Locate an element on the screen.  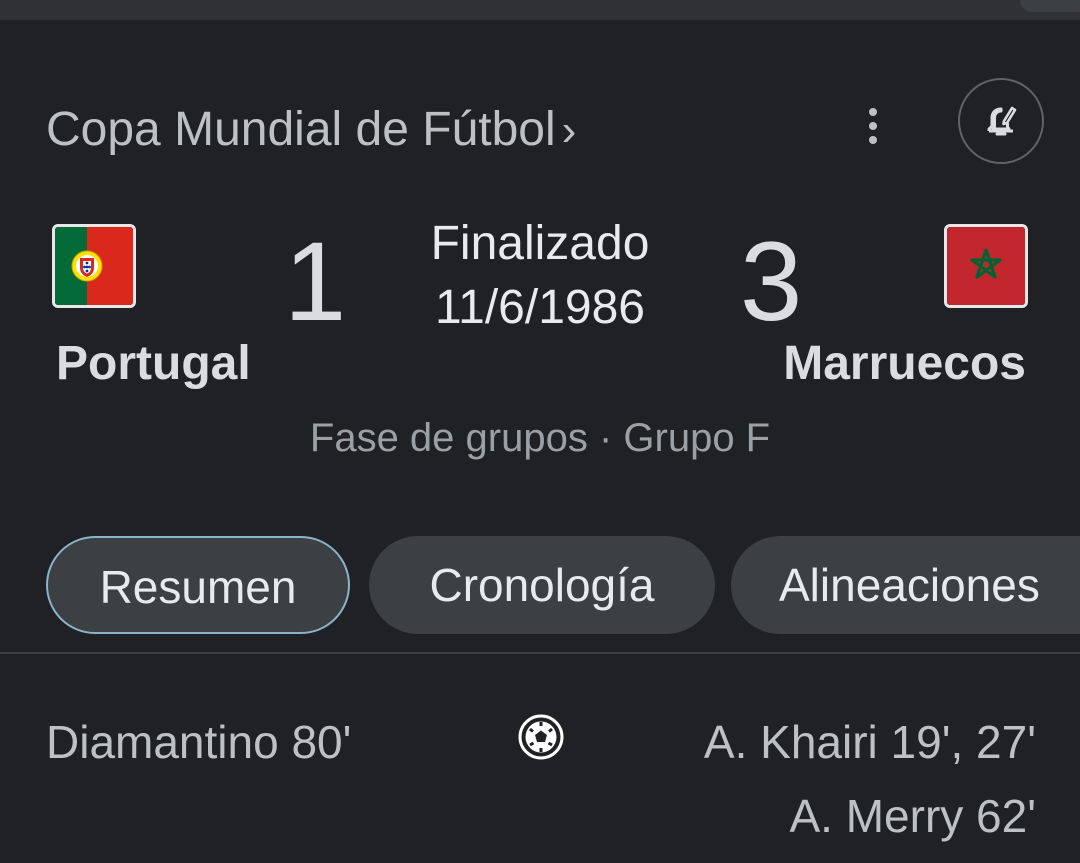
section-divider is located at coordinates (540, 653).